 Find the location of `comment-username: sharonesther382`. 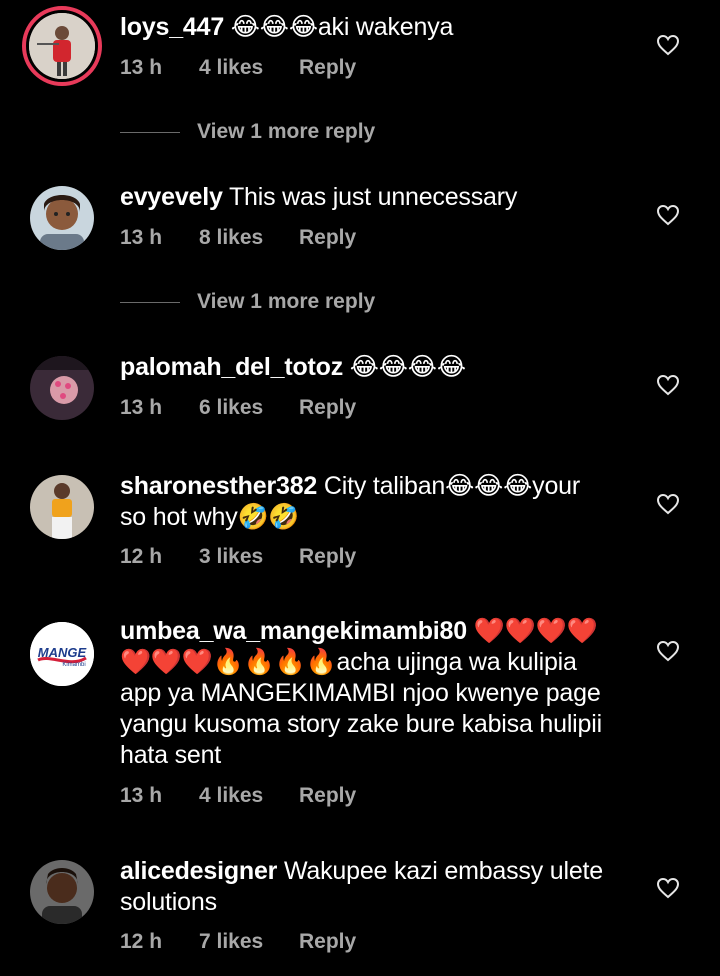

comment-username: sharonesther382 is located at coordinates (218, 486).